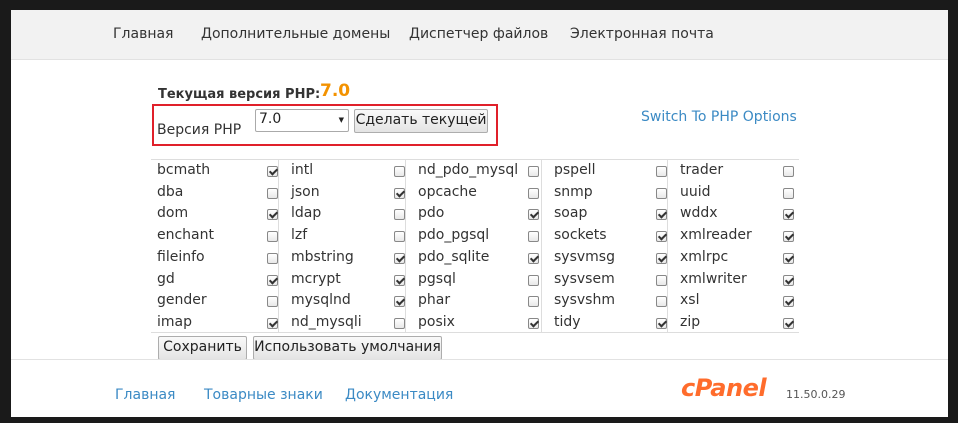  Describe the element at coordinates (699, 213) in the screenshot. I see `extension-name: wddx` at that location.